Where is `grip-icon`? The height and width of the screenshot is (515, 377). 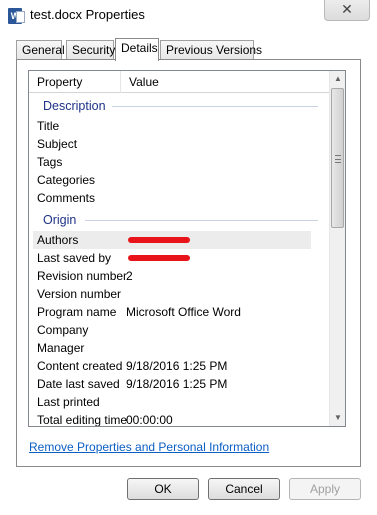 grip-icon is located at coordinates (338, 159).